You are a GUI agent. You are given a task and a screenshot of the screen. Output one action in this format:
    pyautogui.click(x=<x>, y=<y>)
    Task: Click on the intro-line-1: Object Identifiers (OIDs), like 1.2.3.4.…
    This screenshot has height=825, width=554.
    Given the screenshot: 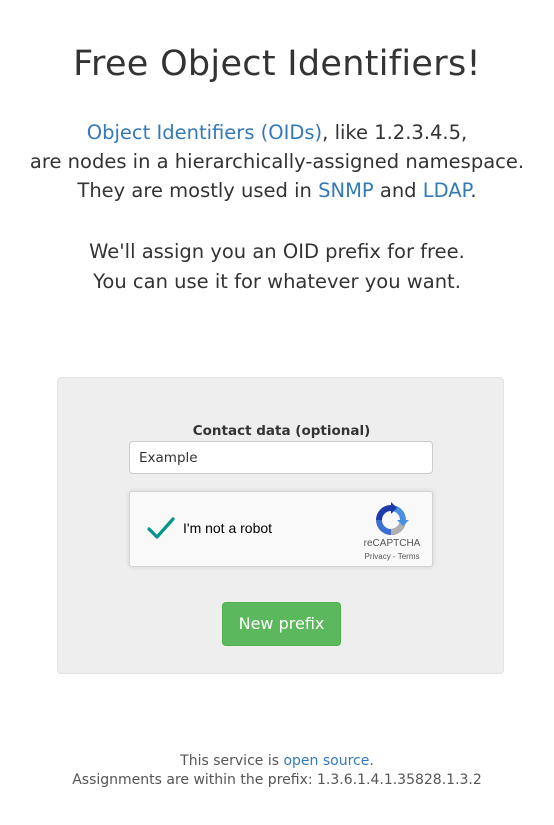 What is the action you would take?
    pyautogui.click(x=277, y=132)
    